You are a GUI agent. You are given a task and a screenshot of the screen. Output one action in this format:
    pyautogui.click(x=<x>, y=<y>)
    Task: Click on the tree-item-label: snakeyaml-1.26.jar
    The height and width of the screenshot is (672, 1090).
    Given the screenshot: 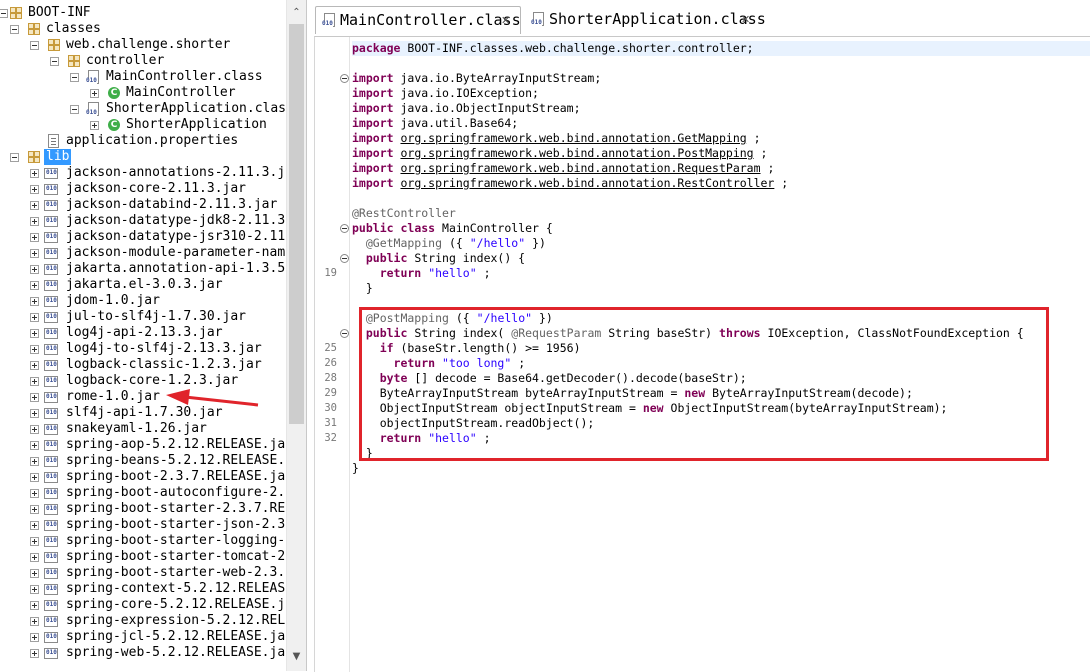 What is the action you would take?
    pyautogui.click(x=136, y=428)
    